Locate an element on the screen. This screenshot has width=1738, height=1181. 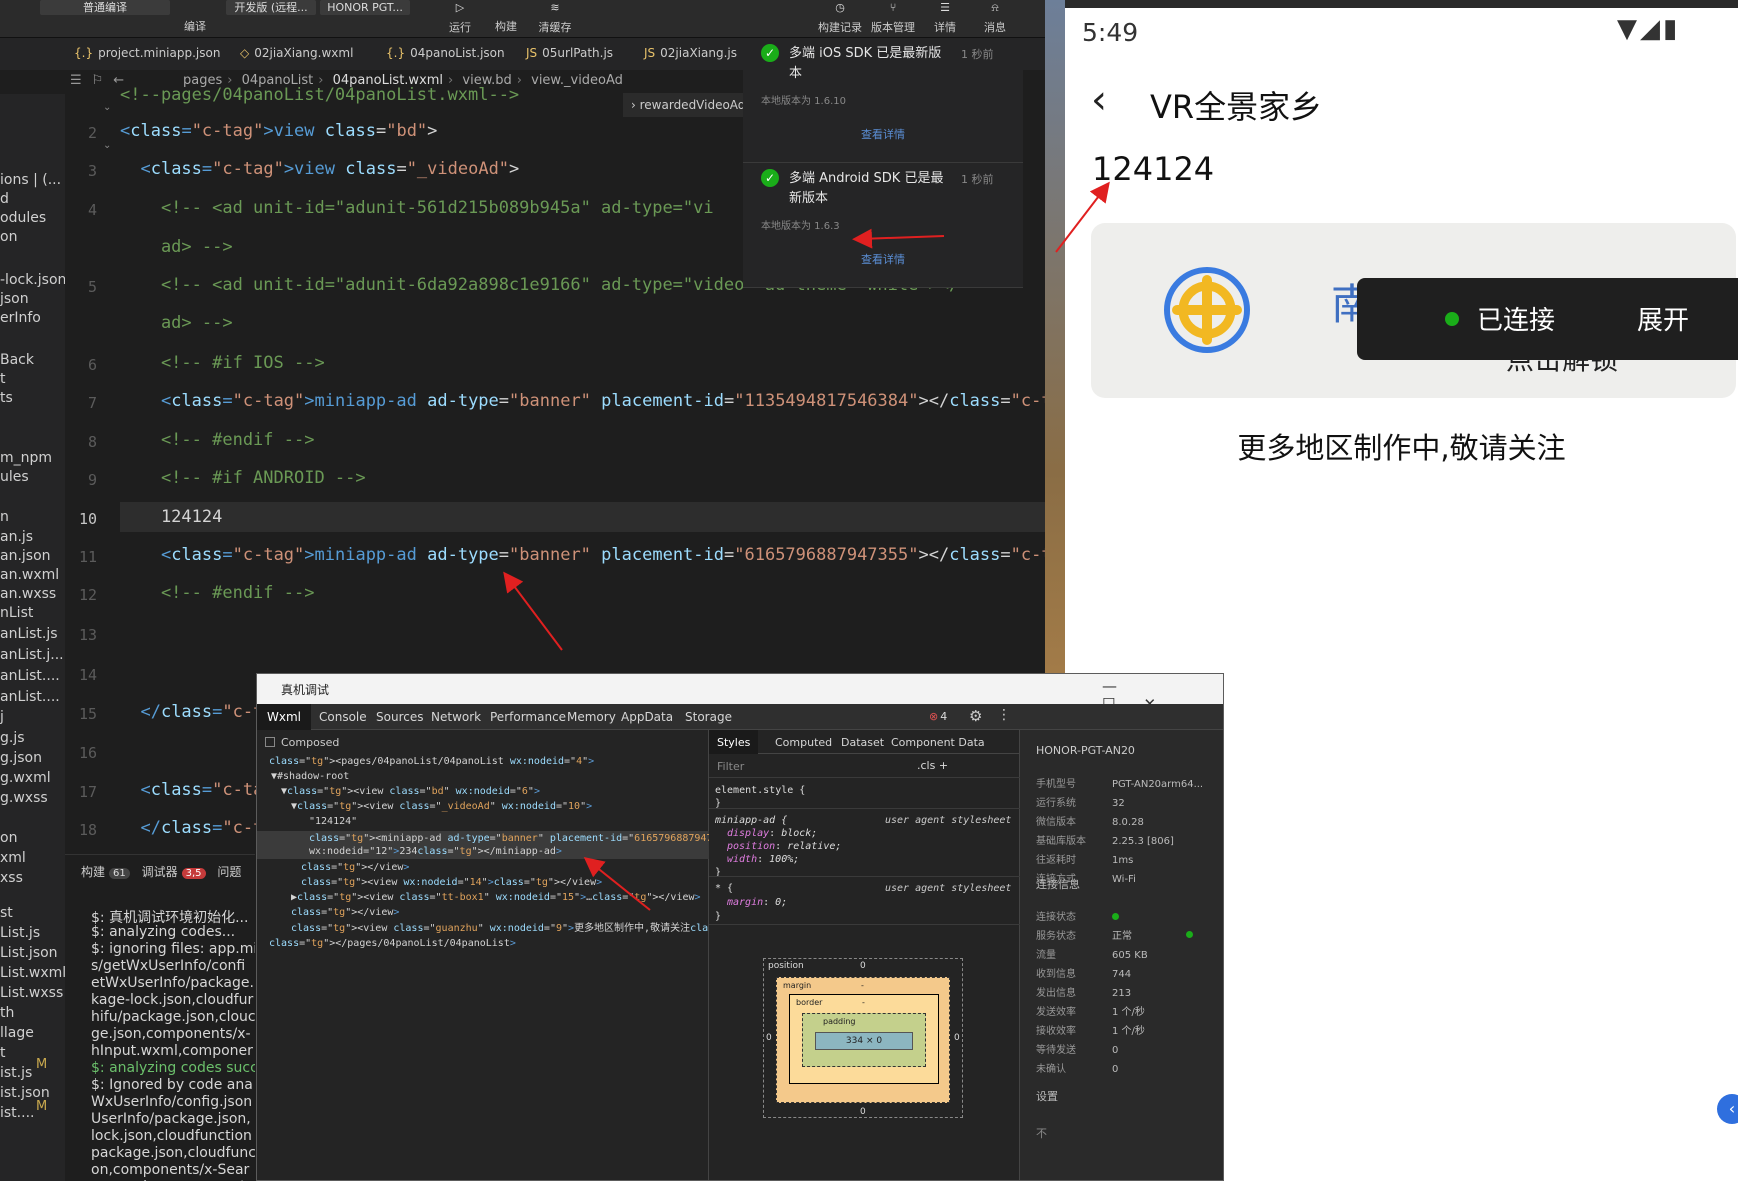
file-tab: {.} 04panoList.json is located at coordinates (445, 55).